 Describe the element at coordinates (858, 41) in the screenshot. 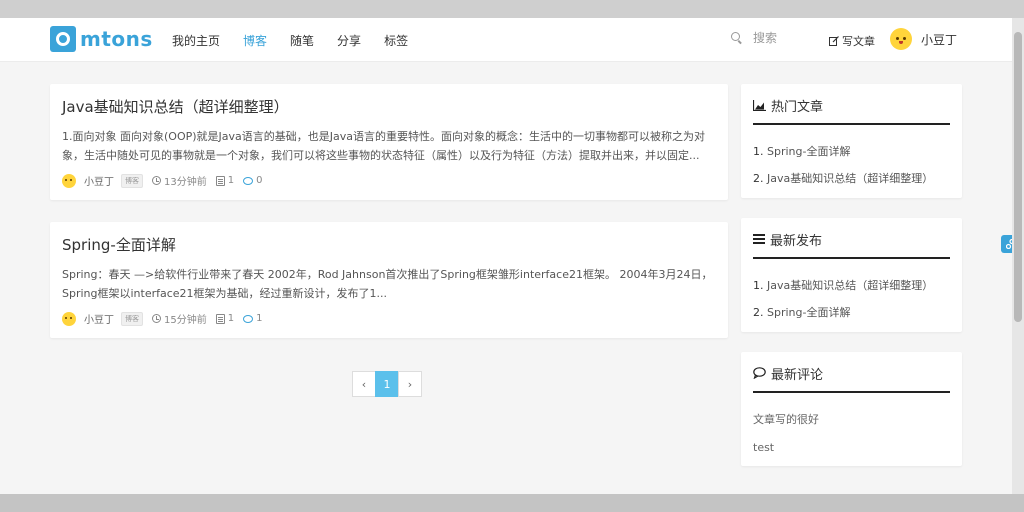

I see `write-article-label: 写文章` at that location.